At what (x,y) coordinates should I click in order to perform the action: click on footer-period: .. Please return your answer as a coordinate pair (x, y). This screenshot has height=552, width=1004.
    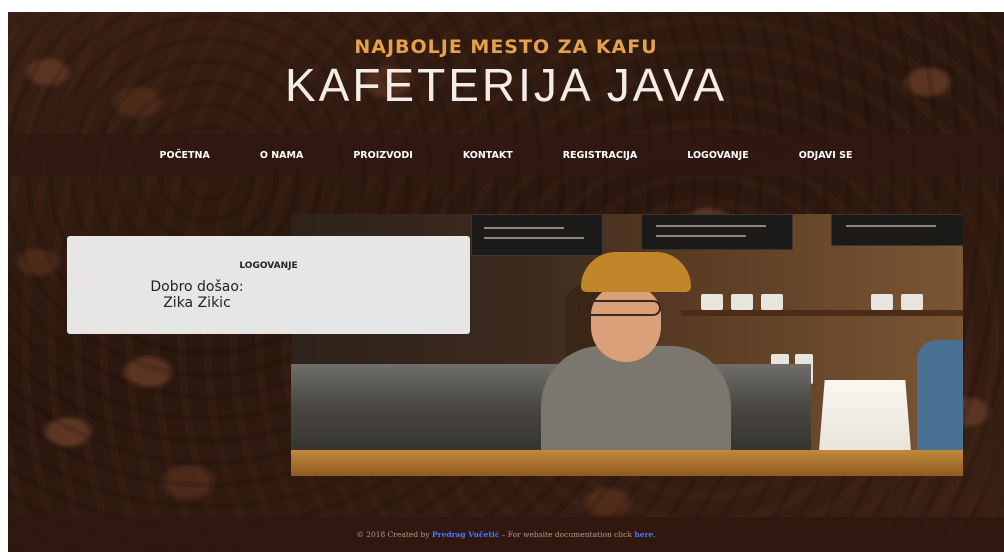
    Looking at the image, I should click on (654, 534).